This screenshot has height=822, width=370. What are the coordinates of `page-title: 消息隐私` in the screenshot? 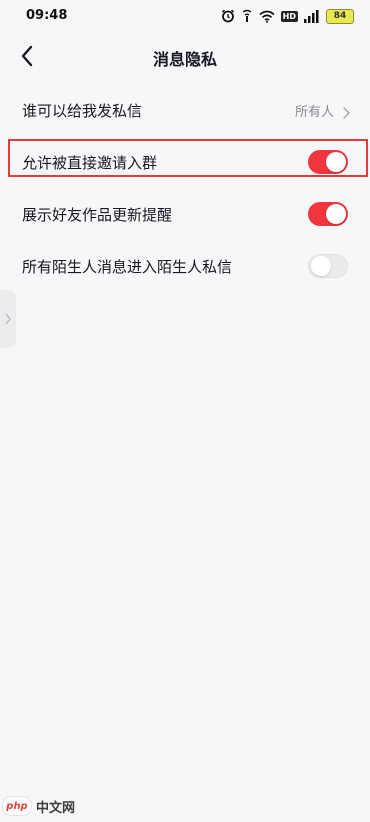 It's located at (184, 59).